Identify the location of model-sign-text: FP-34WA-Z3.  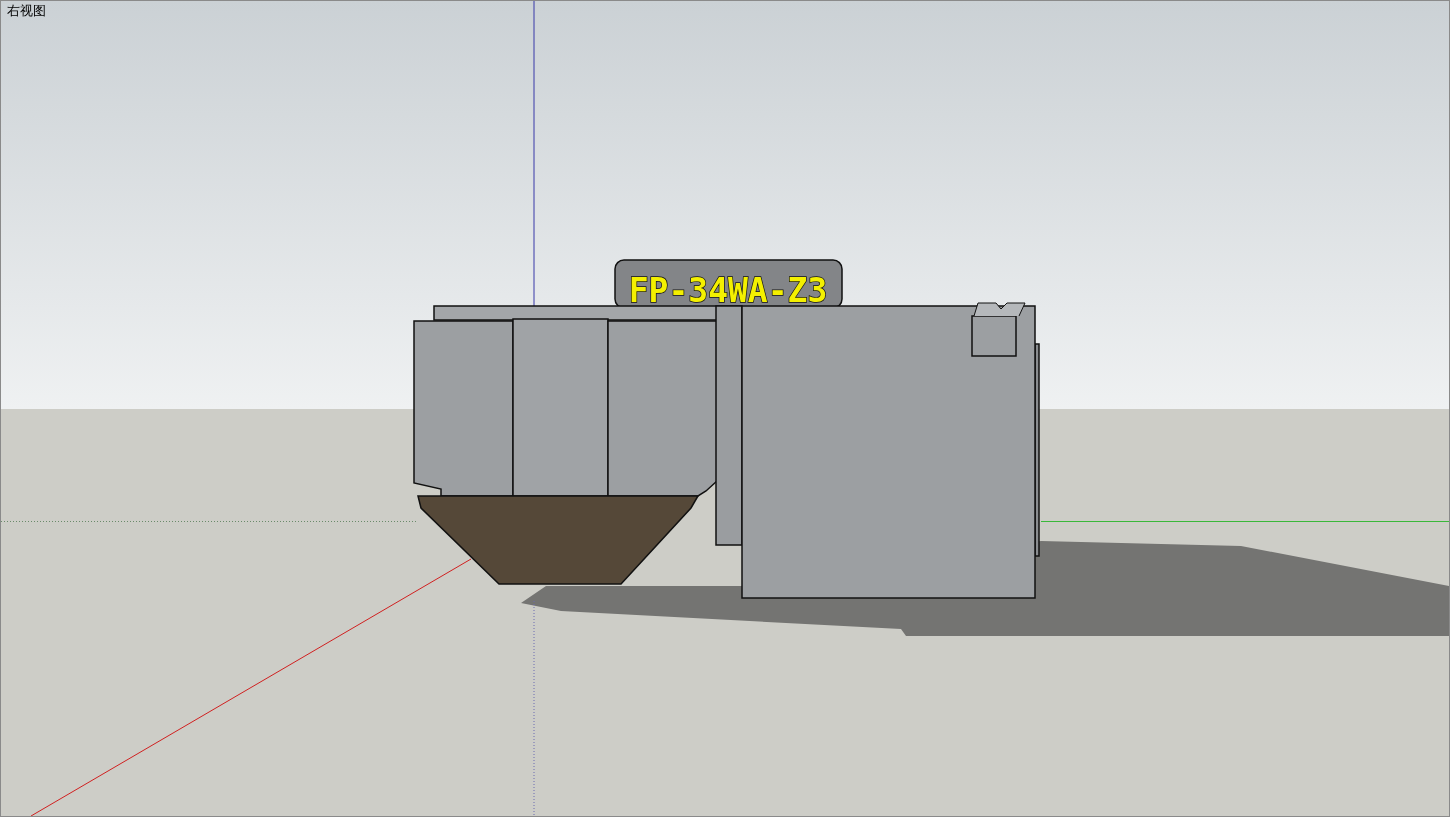
(728, 290).